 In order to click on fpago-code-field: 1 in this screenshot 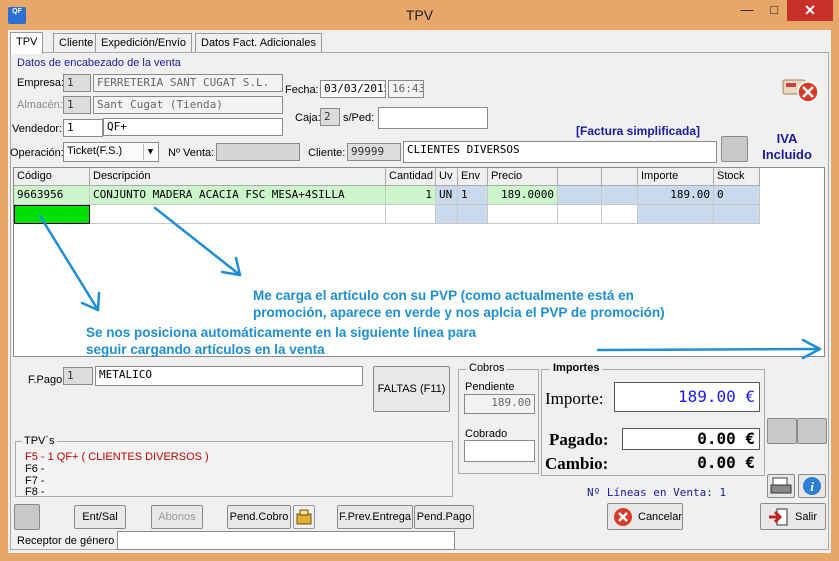, I will do `click(78, 376)`.